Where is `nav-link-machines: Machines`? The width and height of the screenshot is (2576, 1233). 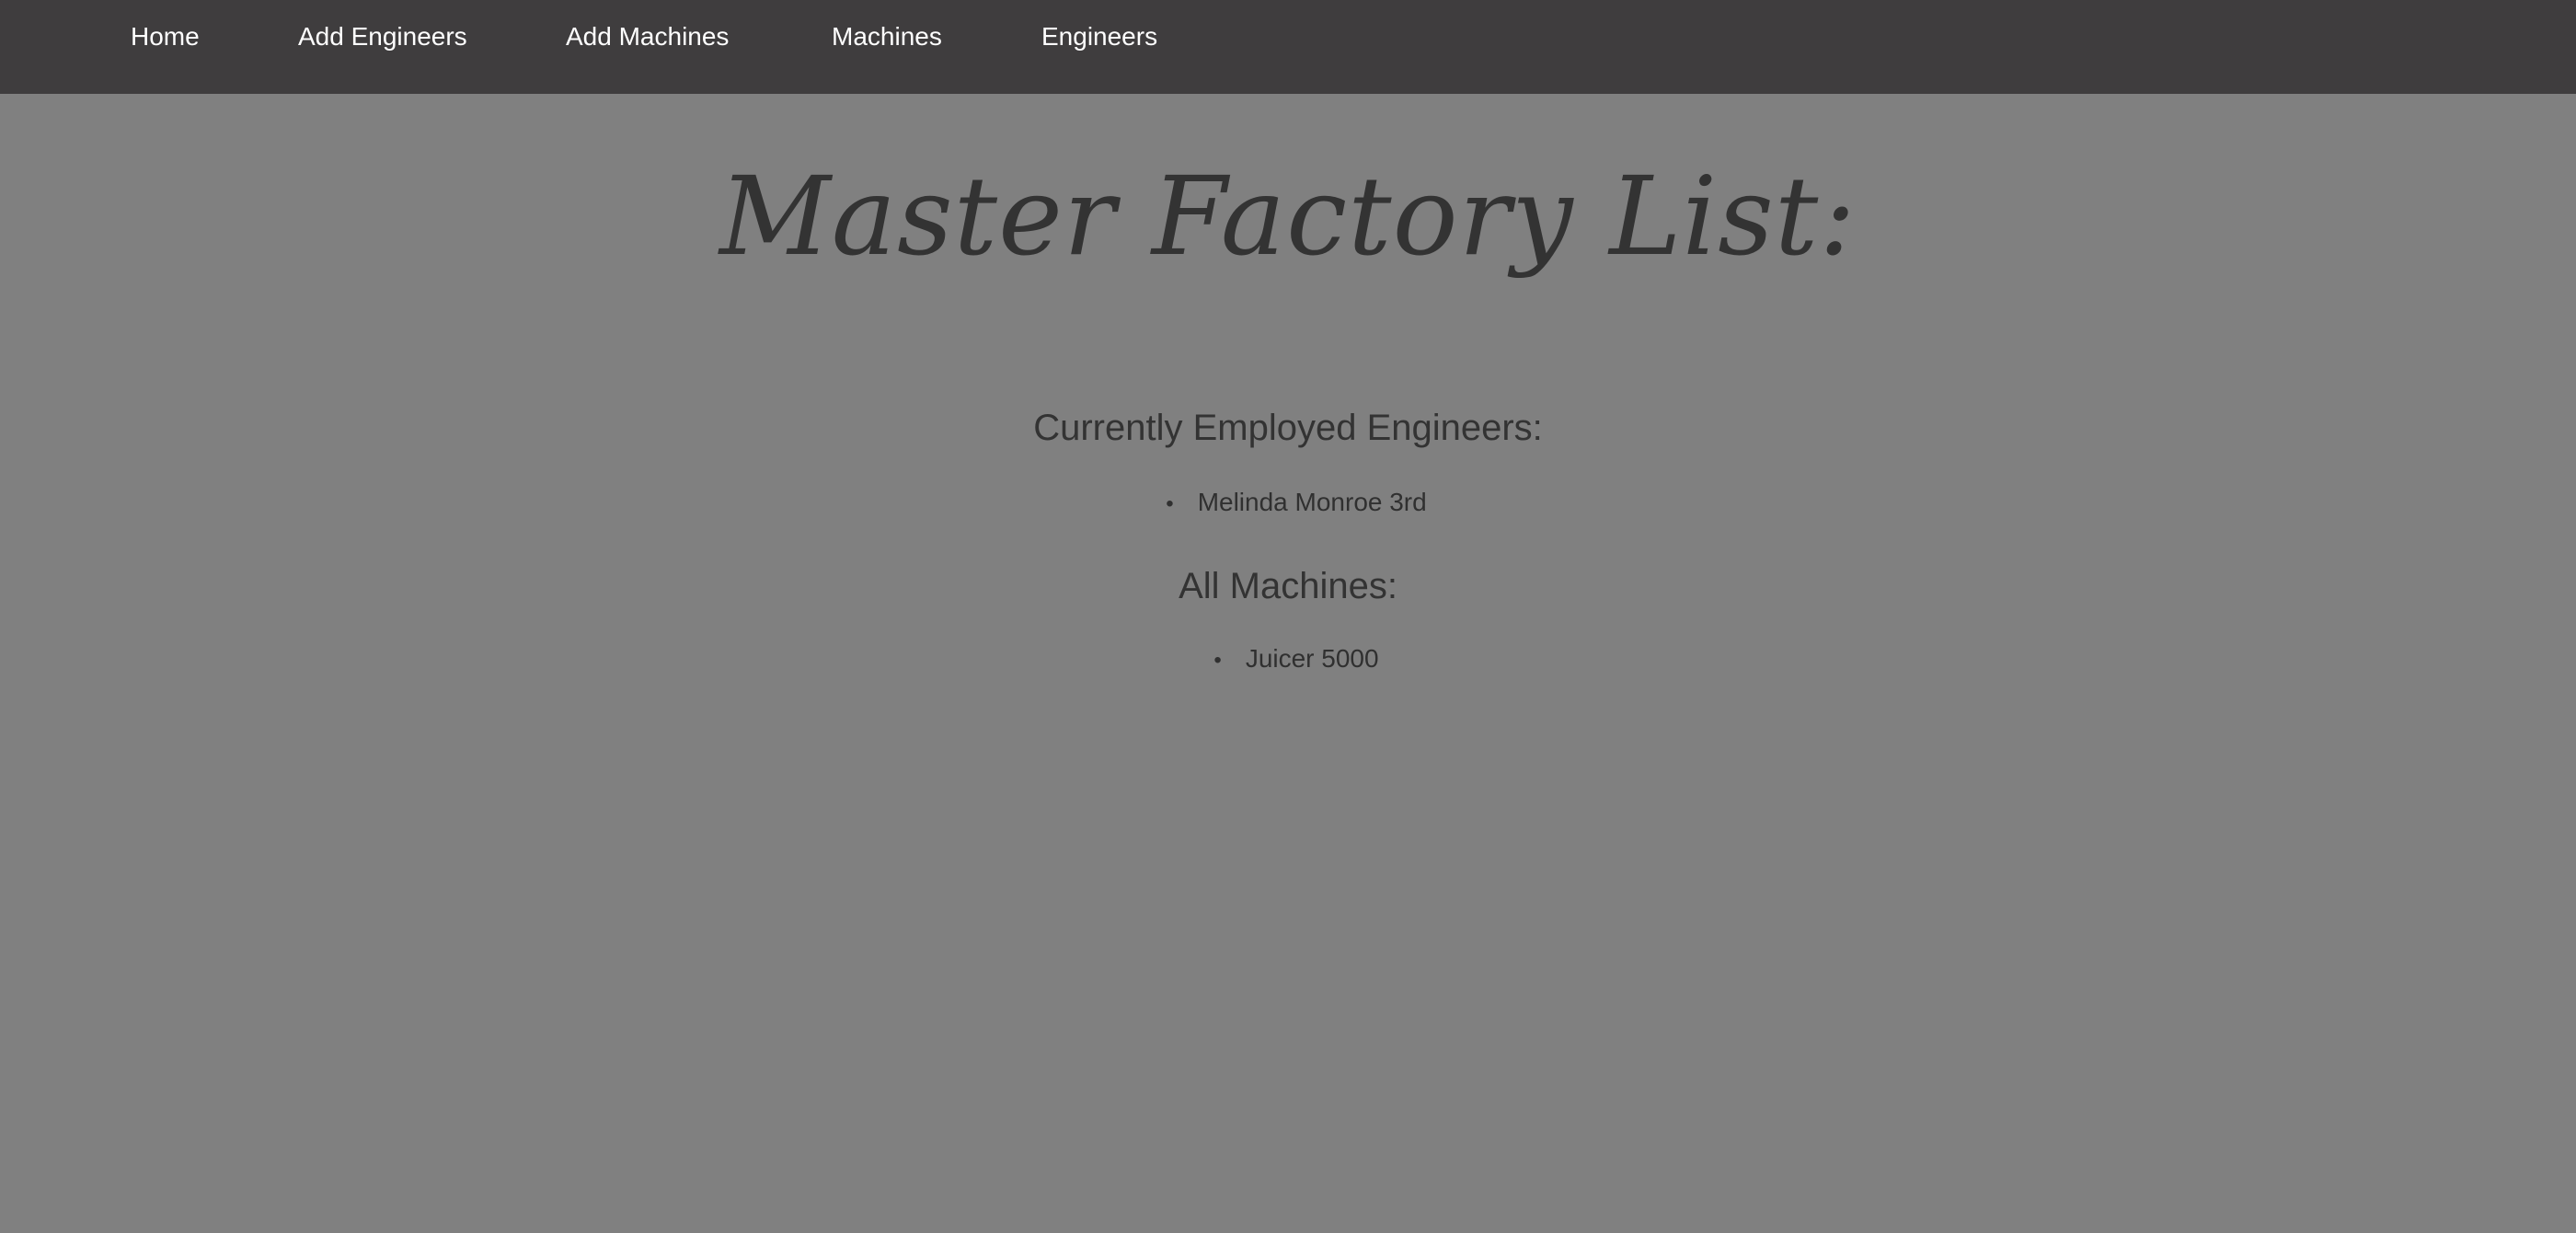
nav-link-machines: Machines is located at coordinates (887, 36).